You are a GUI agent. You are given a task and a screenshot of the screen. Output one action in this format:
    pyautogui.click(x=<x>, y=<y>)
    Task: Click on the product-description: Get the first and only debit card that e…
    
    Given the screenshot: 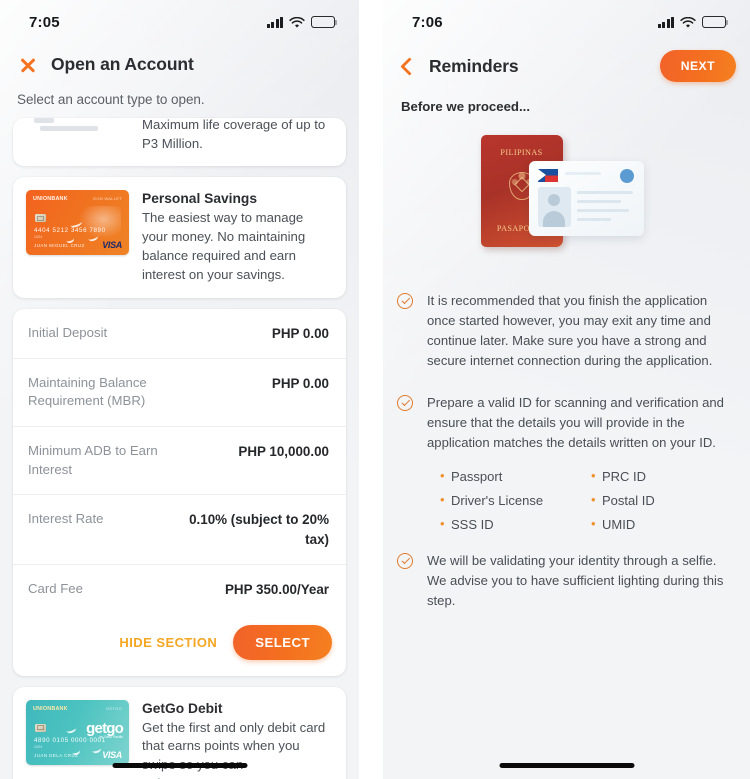 What is the action you would take?
    pyautogui.click(x=234, y=749)
    